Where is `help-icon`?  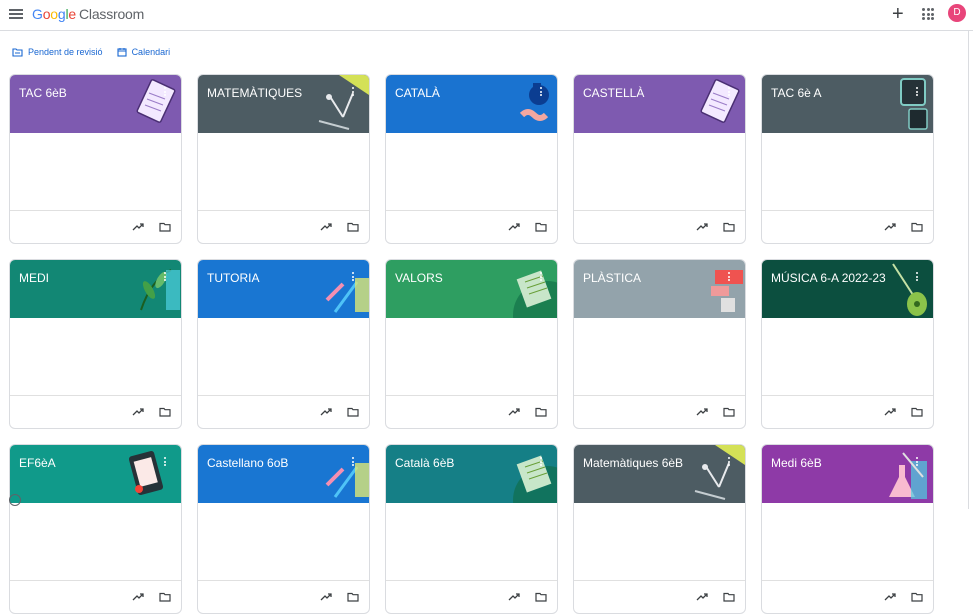 help-icon is located at coordinates (15, 500).